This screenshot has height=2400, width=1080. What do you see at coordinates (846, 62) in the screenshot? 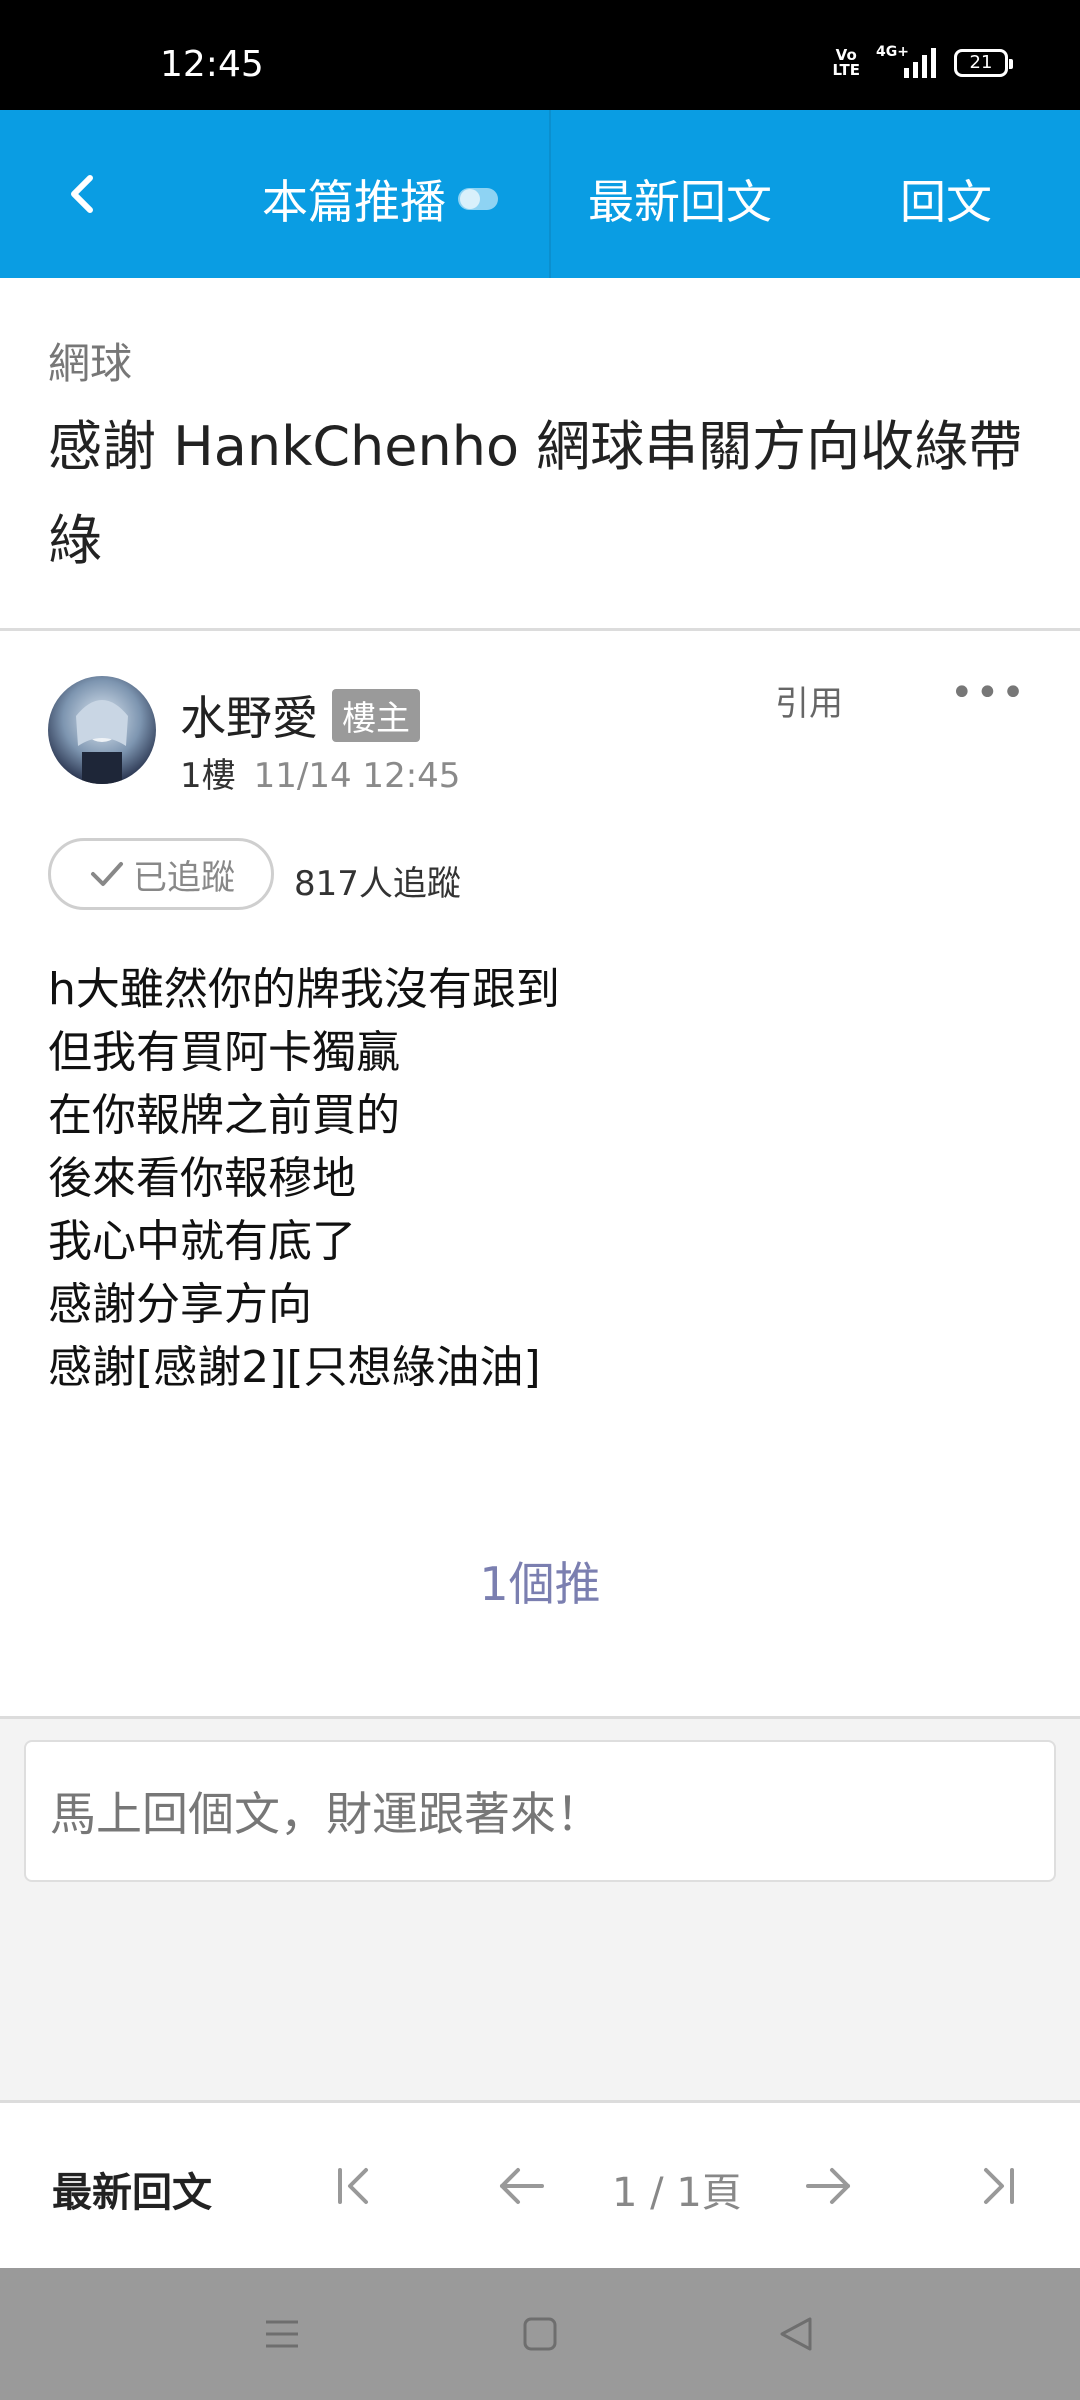
I see `volte-icon: Vo LTE` at bounding box center [846, 62].